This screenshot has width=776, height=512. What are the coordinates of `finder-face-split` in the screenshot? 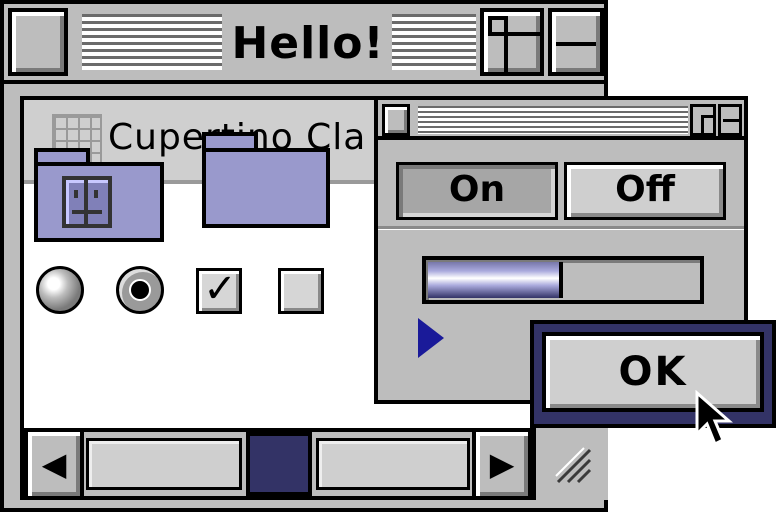 It's located at (86, 202).